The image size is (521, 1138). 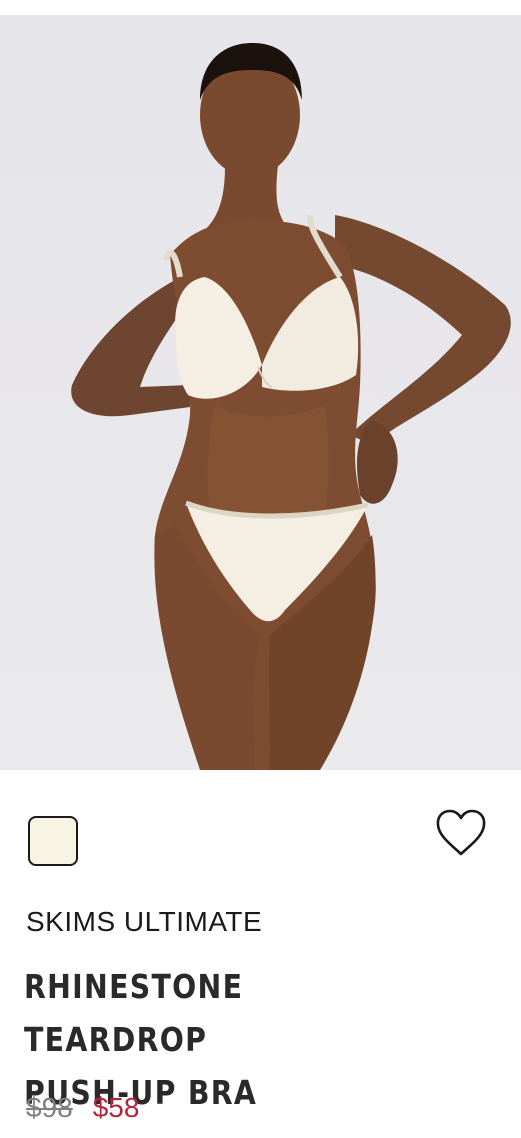 What do you see at coordinates (49, 1107) in the screenshot?
I see `original-price: $98` at bounding box center [49, 1107].